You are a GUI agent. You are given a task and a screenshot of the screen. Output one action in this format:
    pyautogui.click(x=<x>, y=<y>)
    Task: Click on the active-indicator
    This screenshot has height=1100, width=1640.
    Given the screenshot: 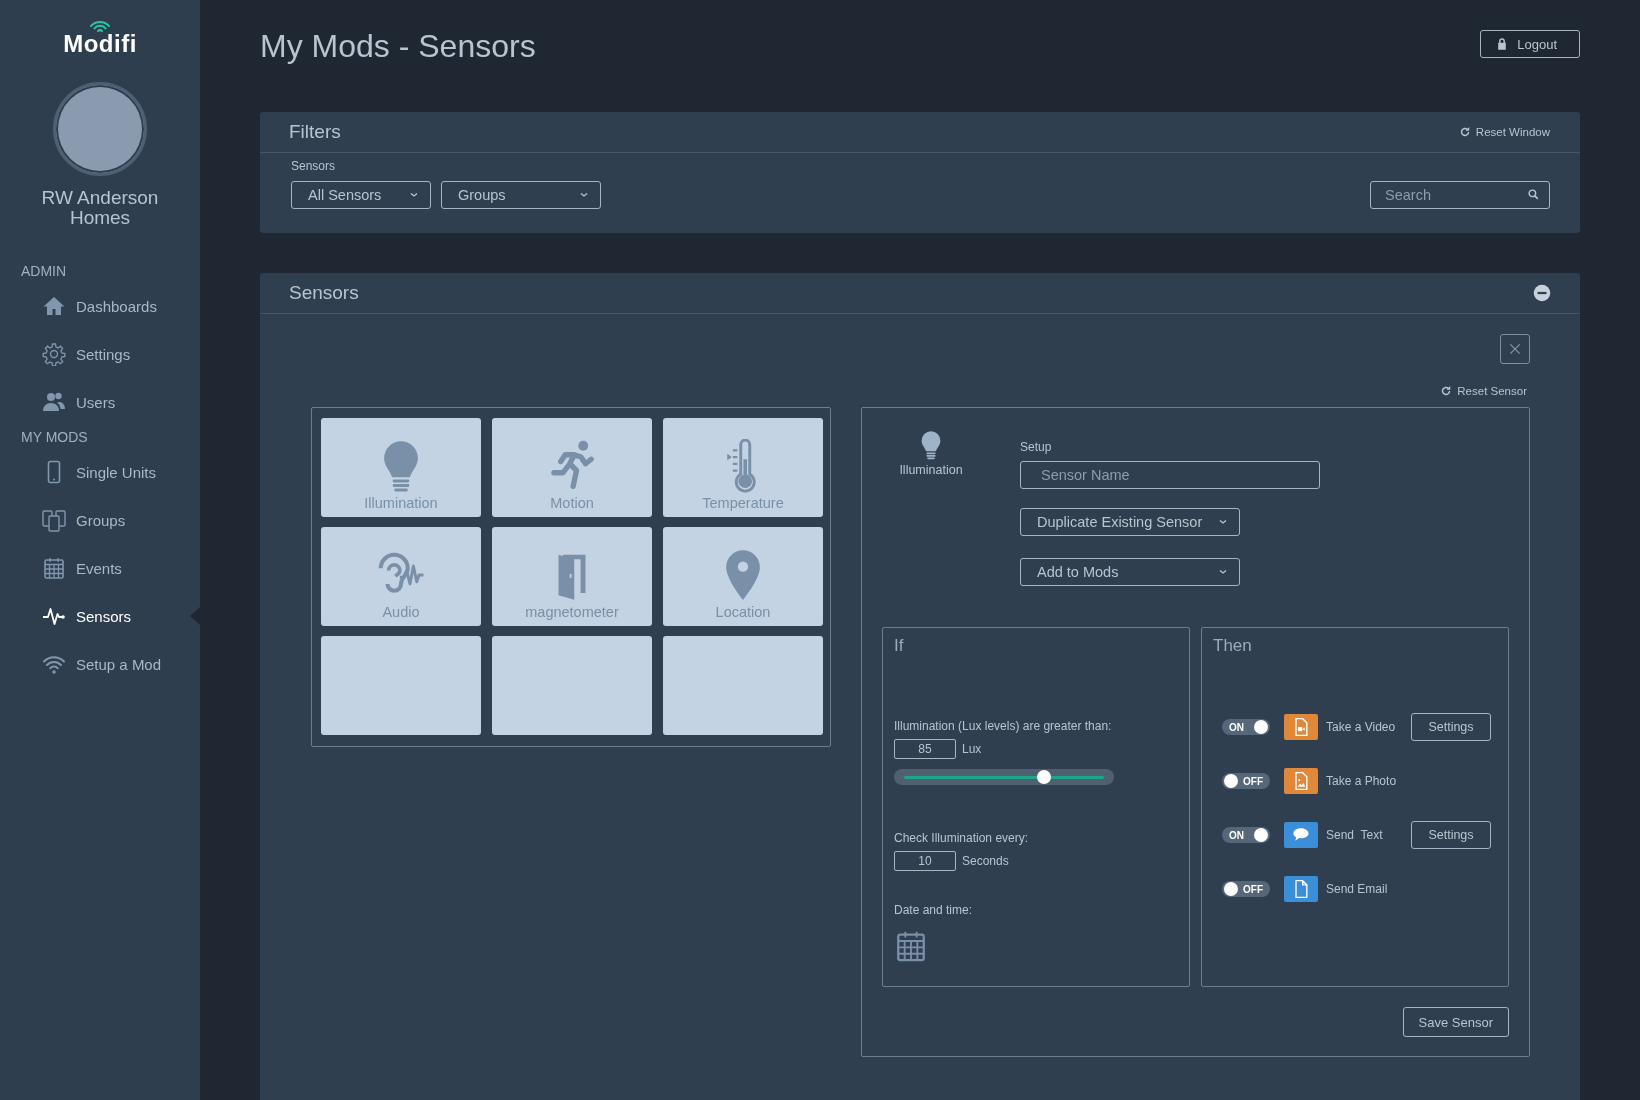 What is the action you would take?
    pyautogui.click(x=195, y=616)
    